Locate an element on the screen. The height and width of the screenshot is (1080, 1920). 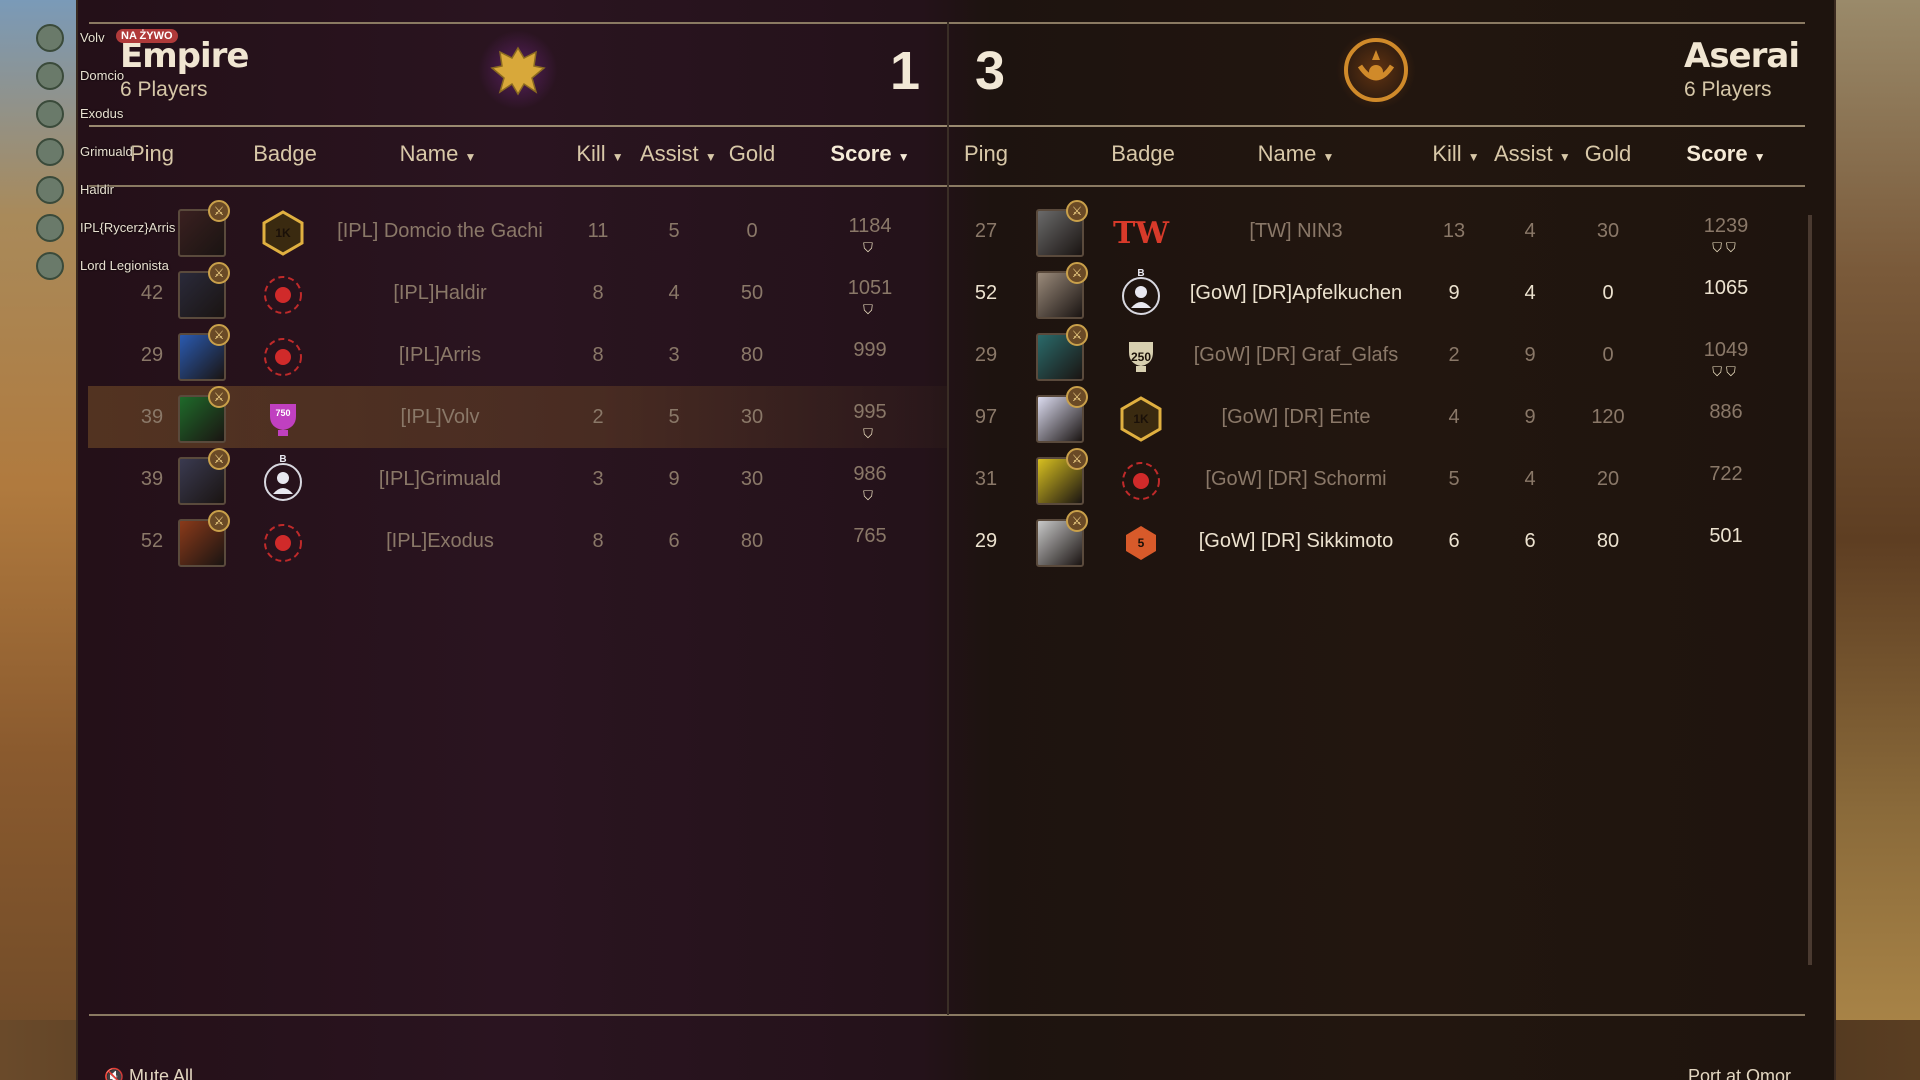
assist-cell: 5 is located at coordinates (674, 417).